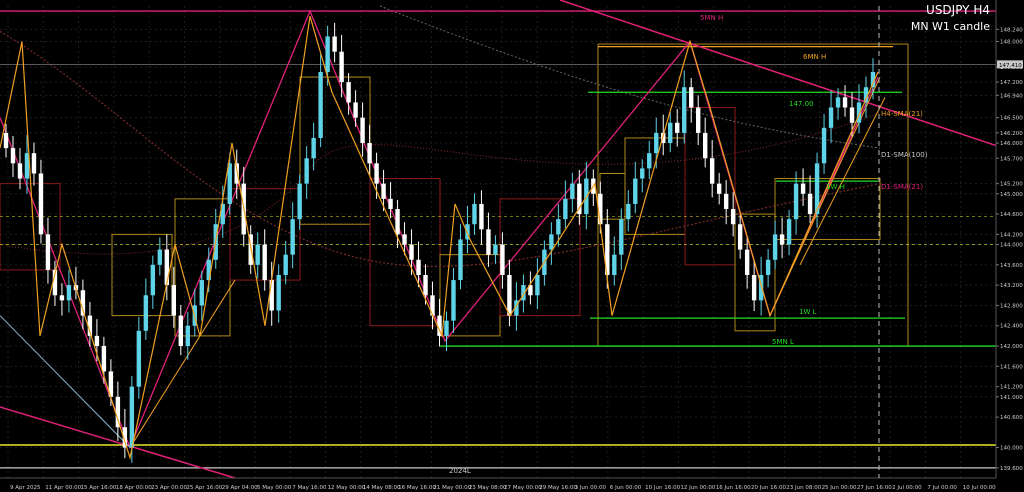 The height and width of the screenshot is (492, 1024). What do you see at coordinates (1011, 327) in the screenshot?
I see `price-tick-label: 142.400` at bounding box center [1011, 327].